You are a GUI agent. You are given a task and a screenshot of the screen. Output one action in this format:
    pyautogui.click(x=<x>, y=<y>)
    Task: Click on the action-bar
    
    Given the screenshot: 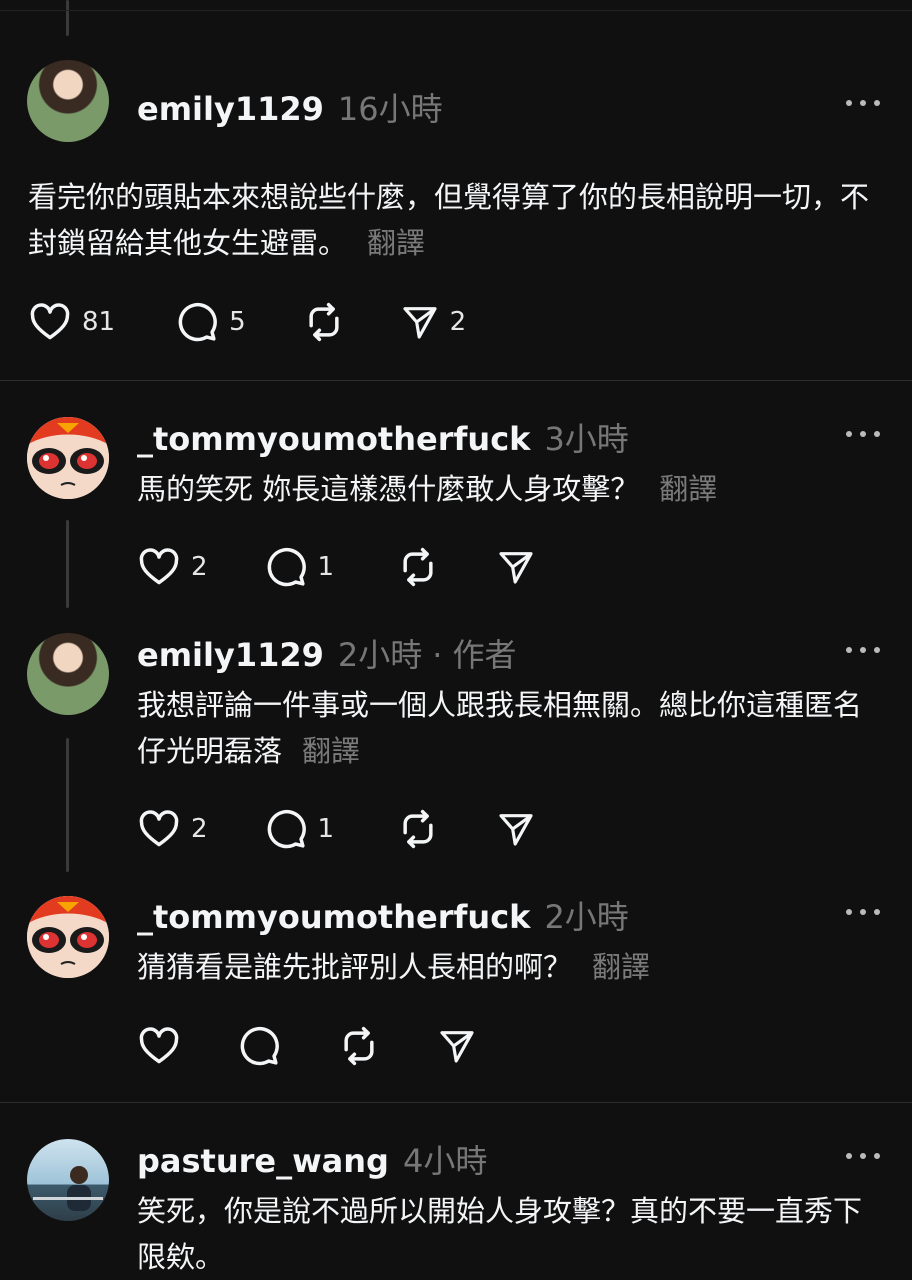 What is the action you would take?
    pyautogui.click(x=322, y=1046)
    